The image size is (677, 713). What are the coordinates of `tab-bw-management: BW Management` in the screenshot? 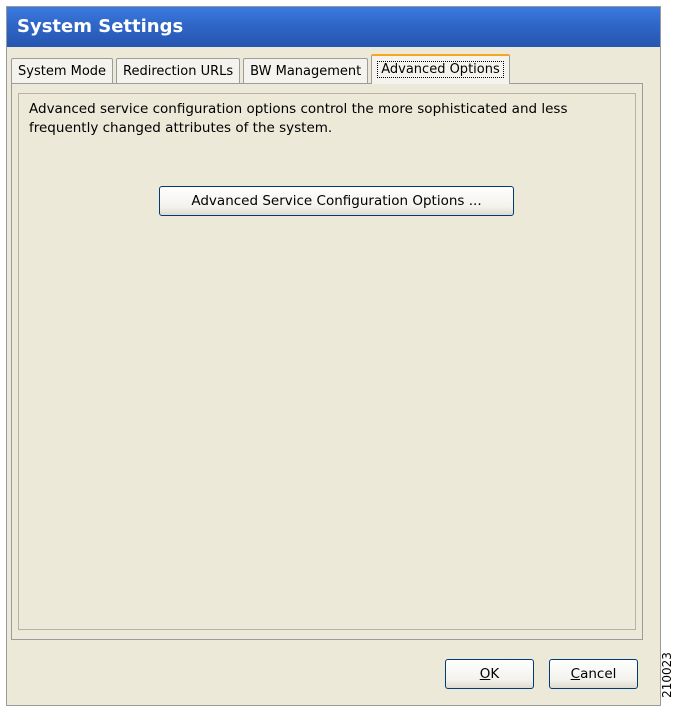 It's located at (306, 71).